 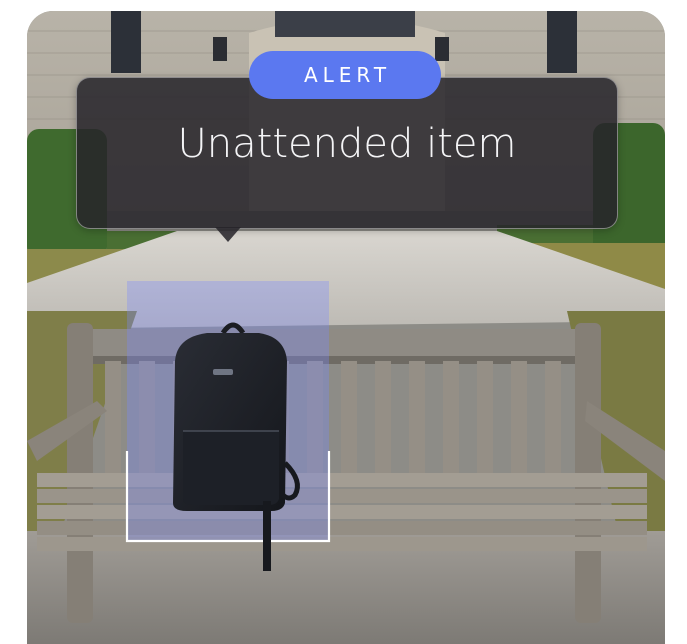 What do you see at coordinates (345, 75) in the screenshot?
I see `alert-badge: ALERT` at bounding box center [345, 75].